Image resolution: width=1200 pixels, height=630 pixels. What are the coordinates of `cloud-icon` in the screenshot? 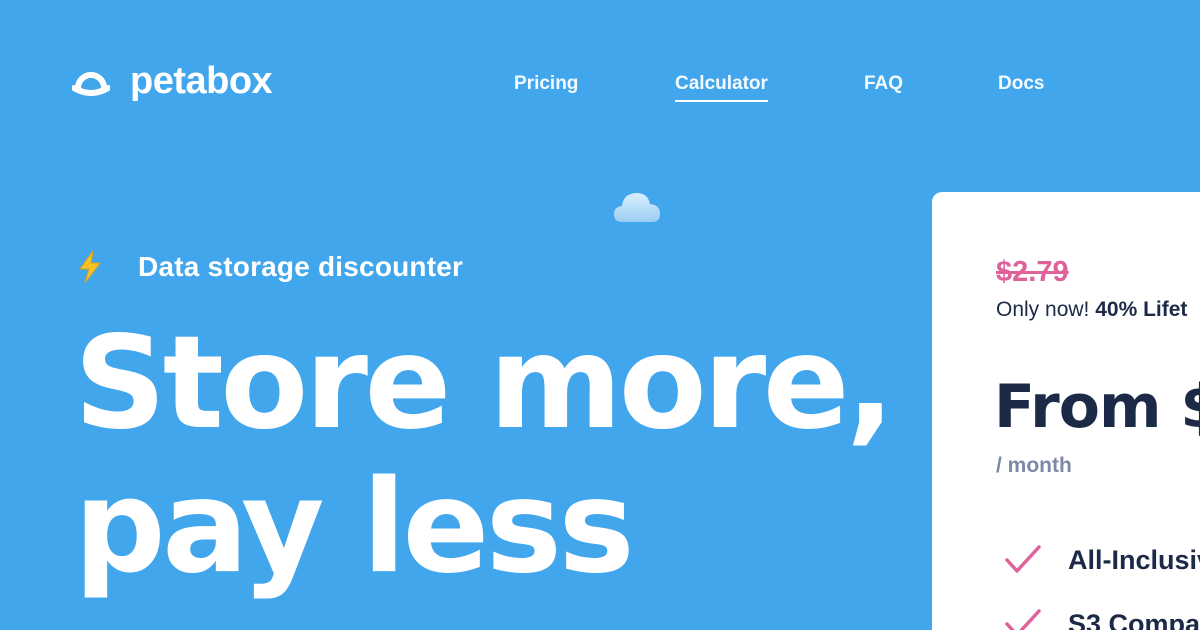 It's located at (637, 207).